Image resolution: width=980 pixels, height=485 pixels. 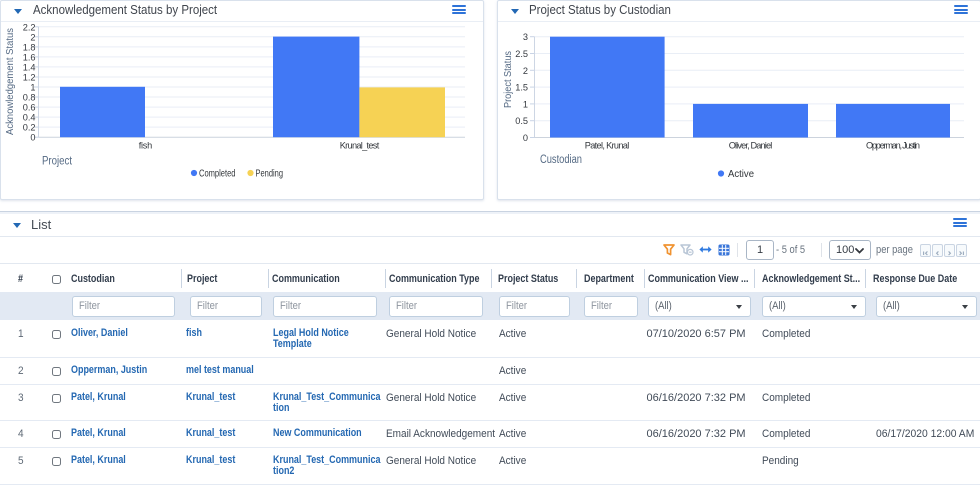 What do you see at coordinates (525, 37) in the screenshot?
I see `svg-text: 3` at bounding box center [525, 37].